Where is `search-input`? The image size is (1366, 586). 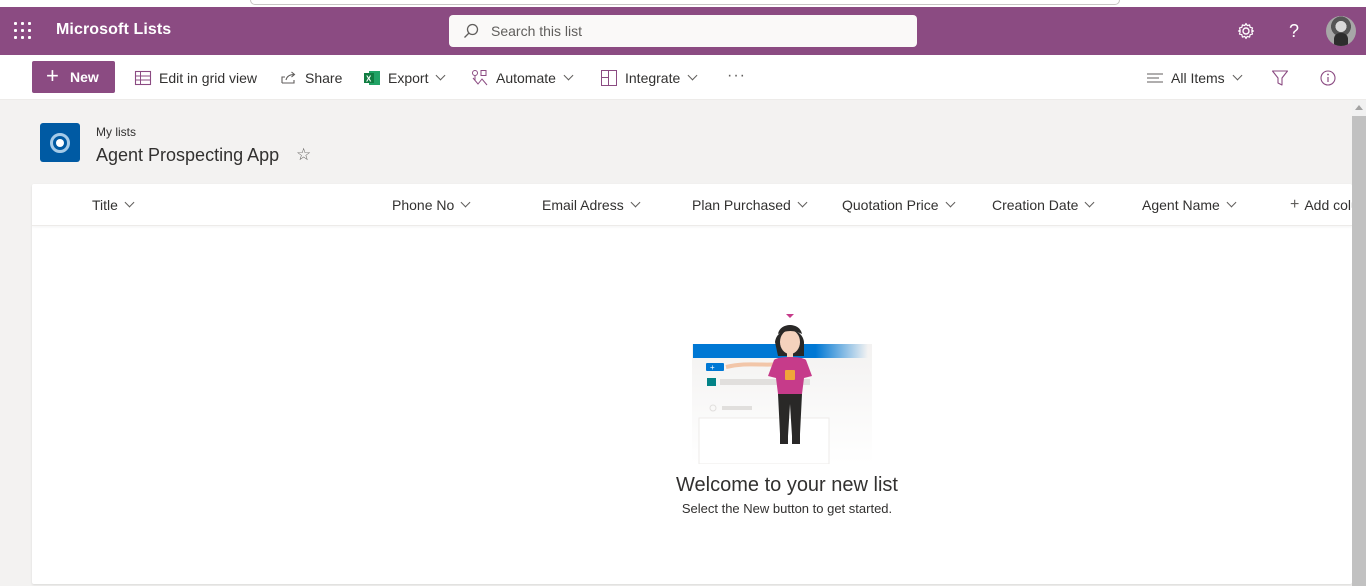 search-input is located at coordinates (691, 31).